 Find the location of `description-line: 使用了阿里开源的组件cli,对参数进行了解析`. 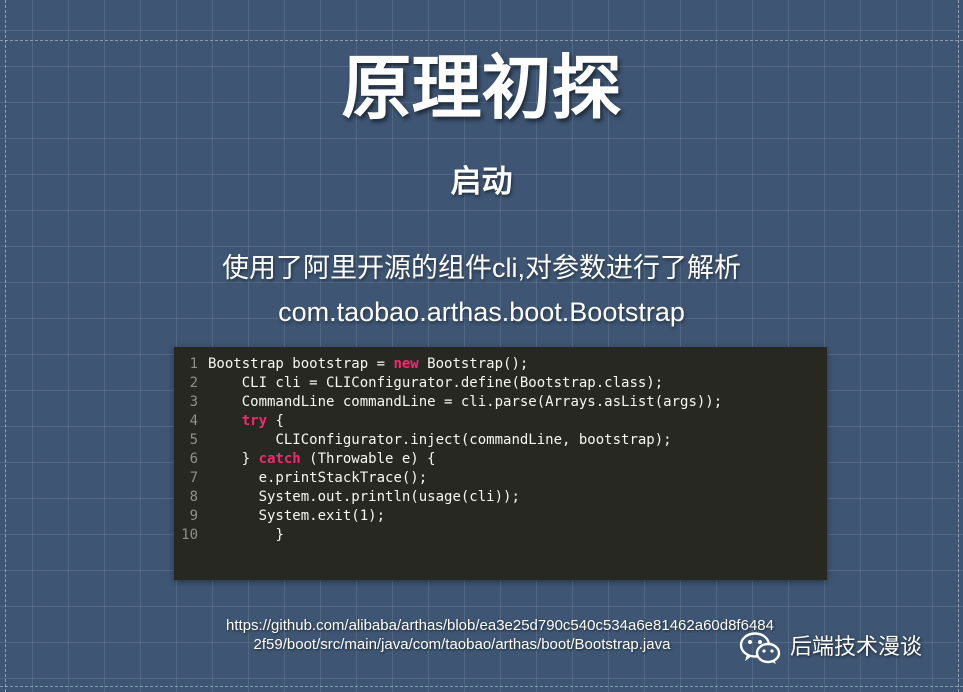

description-line: 使用了阿里开源的组件cli,对参数进行了解析 is located at coordinates (481, 268).